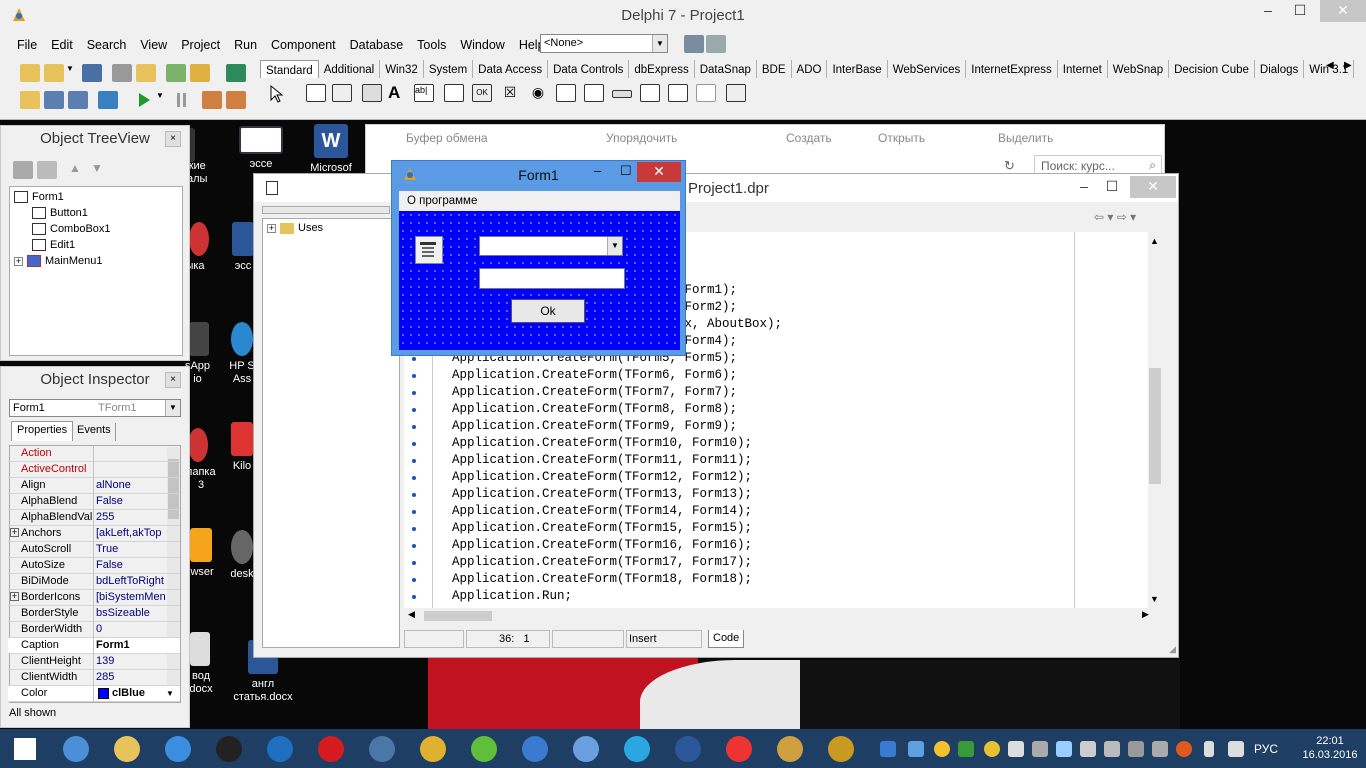 Image resolution: width=1366 pixels, height=768 pixels. What do you see at coordinates (122, 73) in the screenshot?
I see `save-all-icon` at bounding box center [122, 73].